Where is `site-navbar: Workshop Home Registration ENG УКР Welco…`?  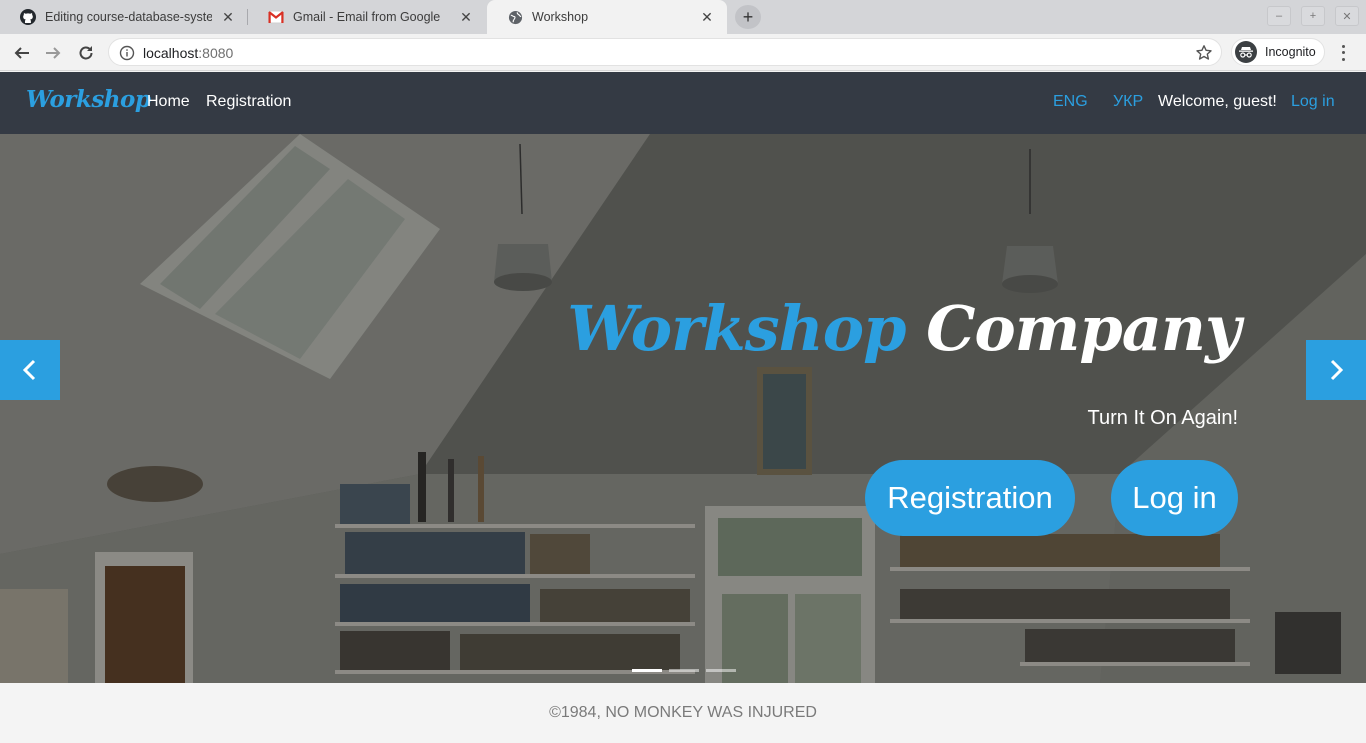 site-navbar: Workshop Home Registration ENG УКР Welco… is located at coordinates (683, 103).